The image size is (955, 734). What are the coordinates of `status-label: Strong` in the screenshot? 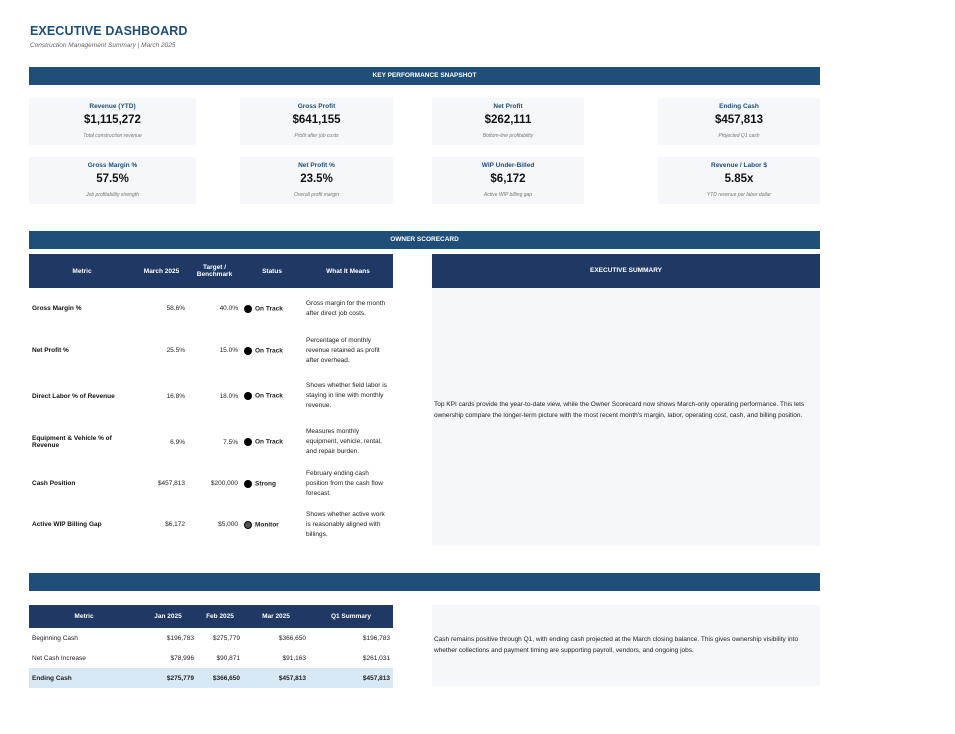 It's located at (265, 484).